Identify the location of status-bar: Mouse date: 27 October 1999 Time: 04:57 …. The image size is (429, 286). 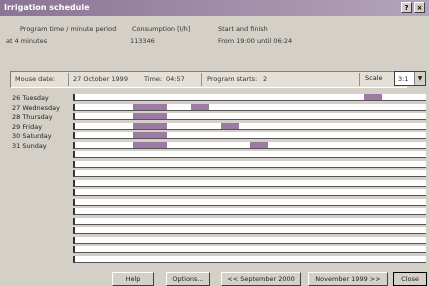
(208, 79).